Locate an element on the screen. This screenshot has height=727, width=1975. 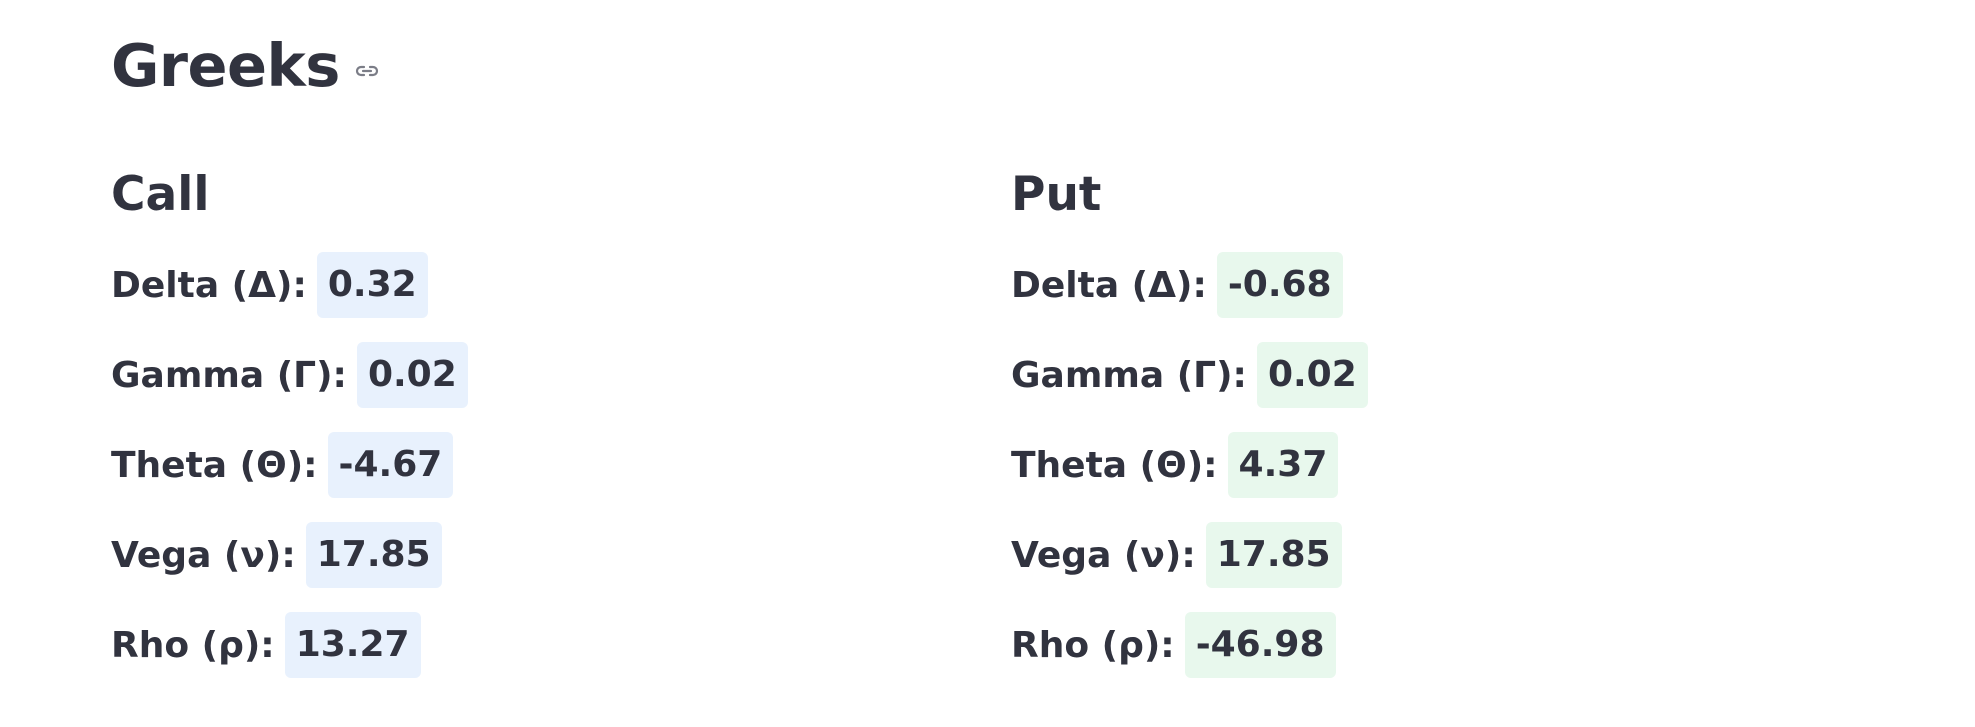
put-theta-row: Theta (Θ): 4.37 is located at coordinates (1361, 465).